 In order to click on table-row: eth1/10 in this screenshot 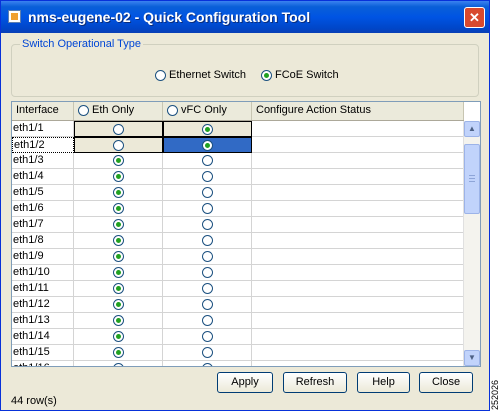, I will do `click(238, 273)`.